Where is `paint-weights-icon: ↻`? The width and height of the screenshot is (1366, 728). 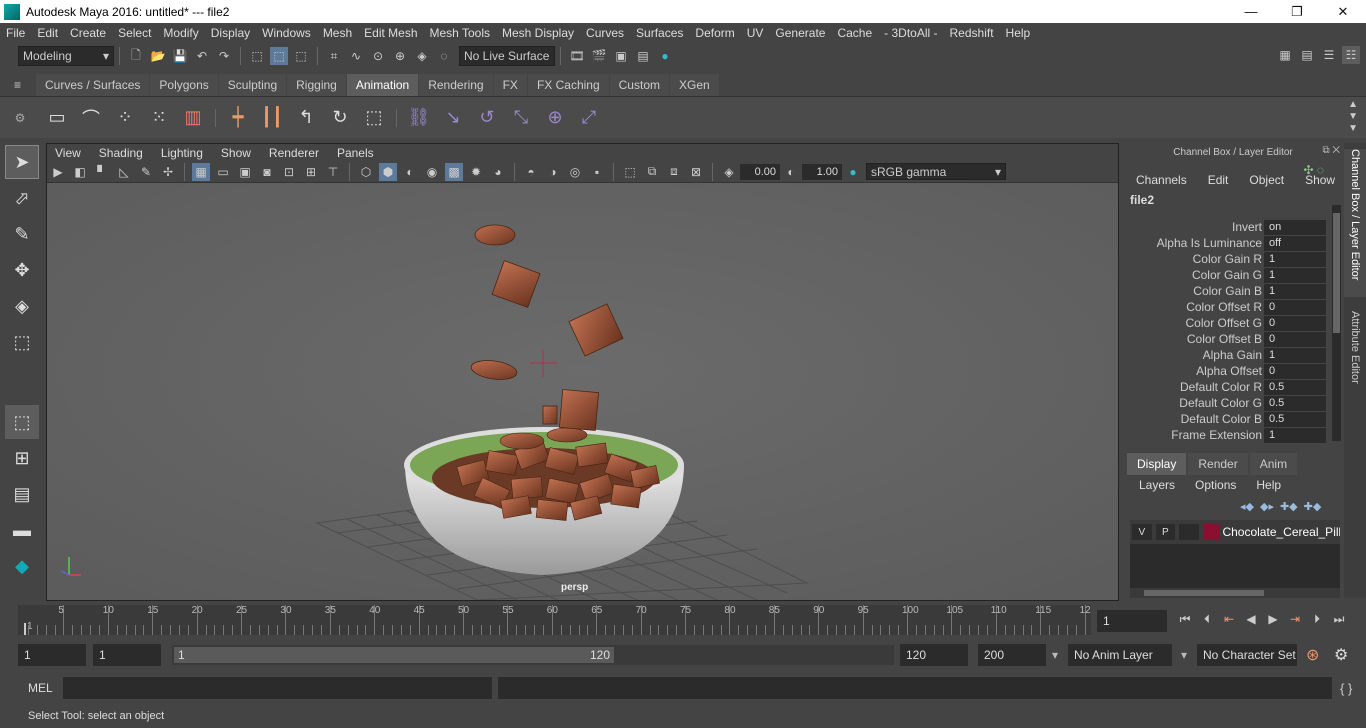
paint-weights-icon: ↻ is located at coordinates (340, 118).